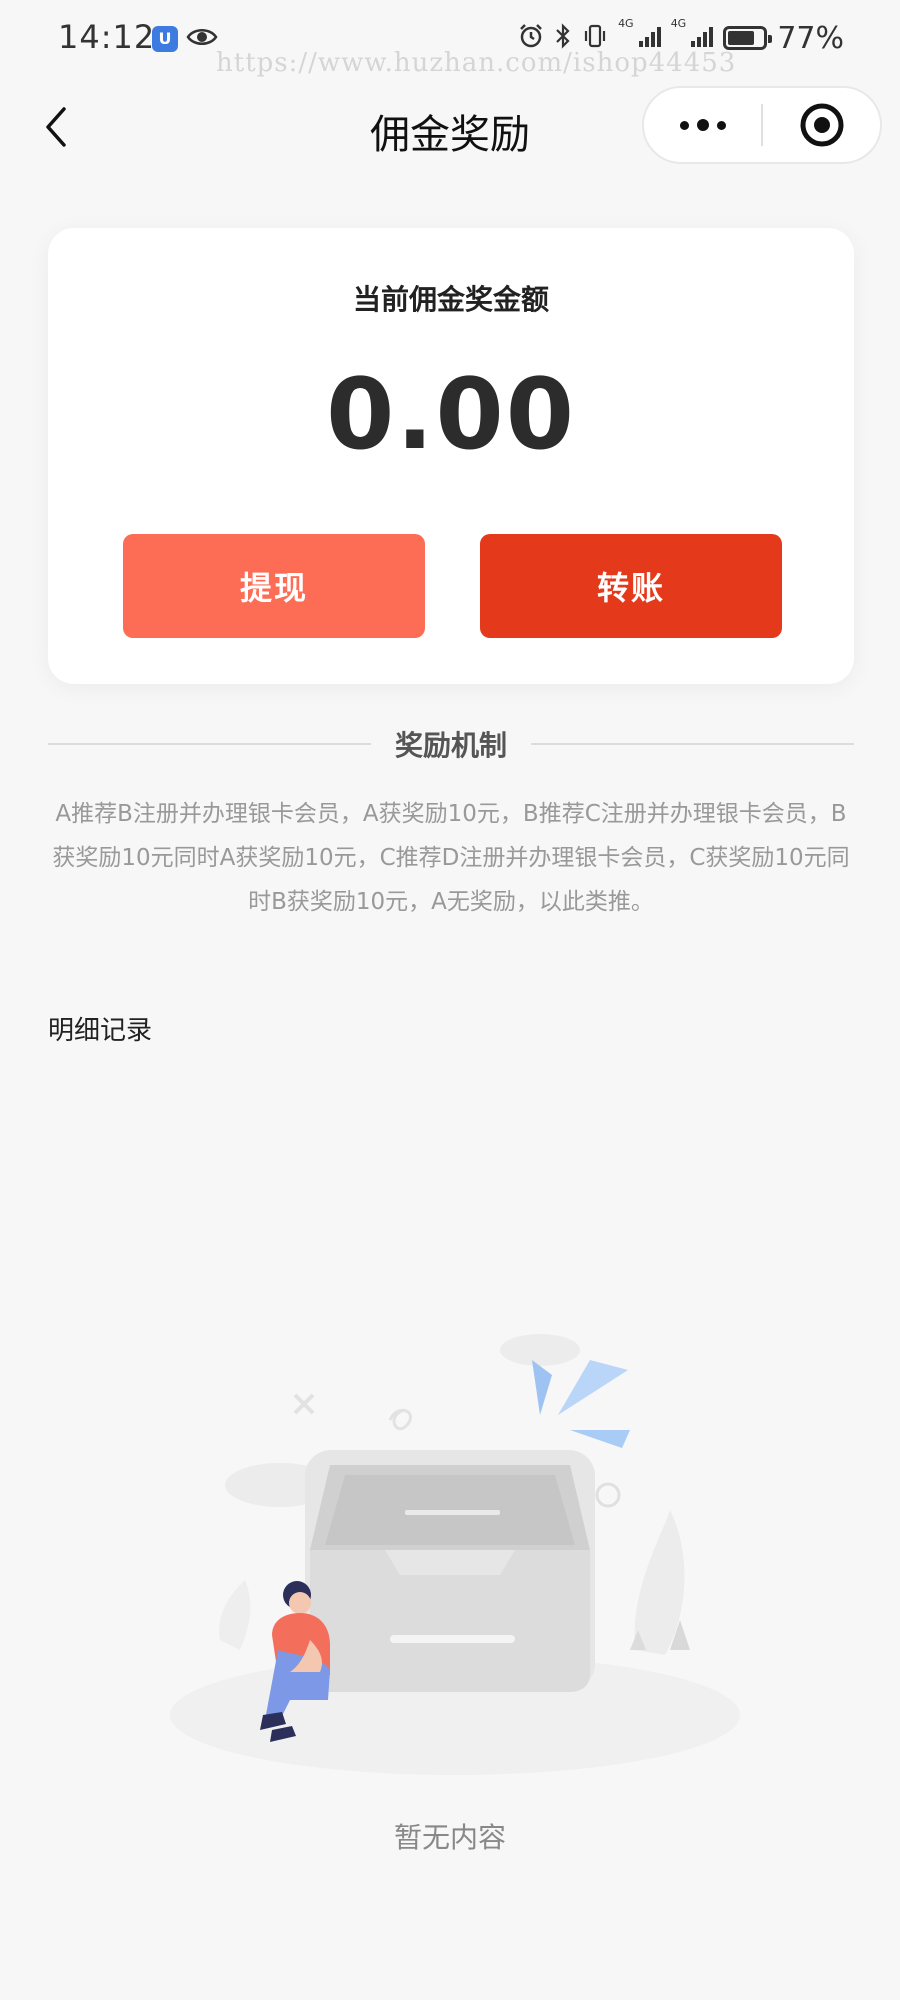  Describe the element at coordinates (451, 415) in the screenshot. I see `balance-amount: 0.00` at that location.